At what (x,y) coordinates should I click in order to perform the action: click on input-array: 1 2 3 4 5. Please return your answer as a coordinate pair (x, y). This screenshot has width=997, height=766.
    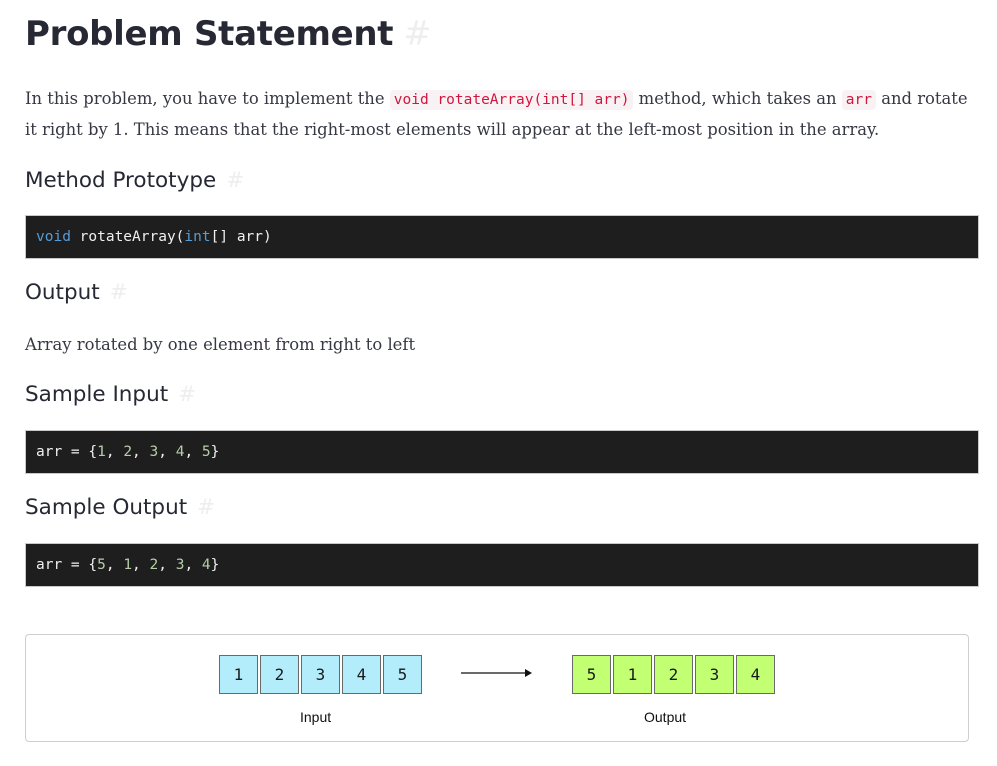
    Looking at the image, I should click on (321, 674).